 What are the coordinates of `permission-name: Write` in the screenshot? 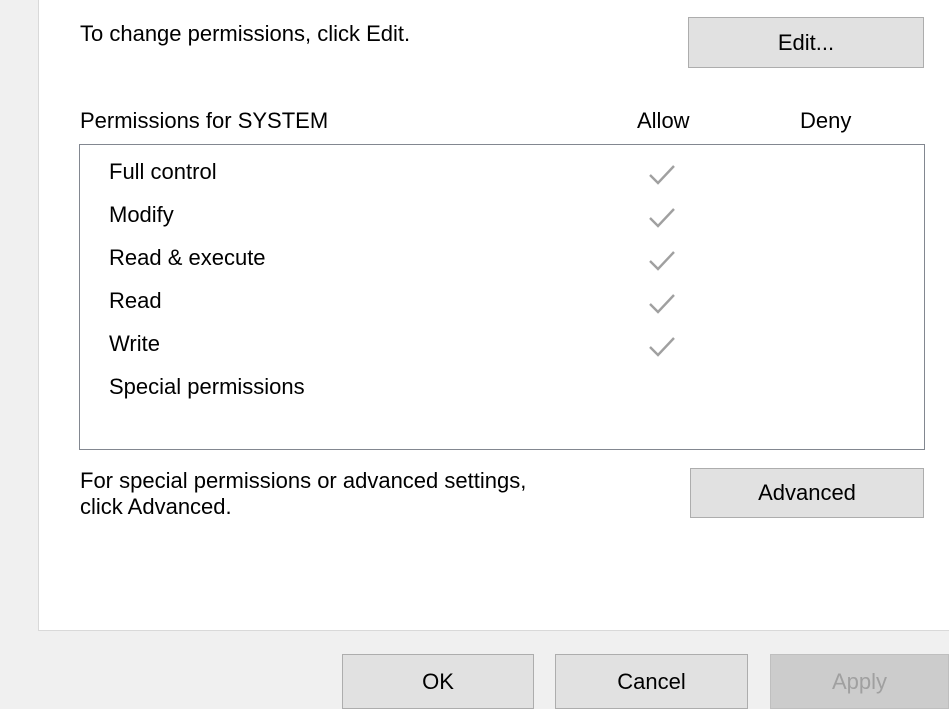 It's located at (134, 343).